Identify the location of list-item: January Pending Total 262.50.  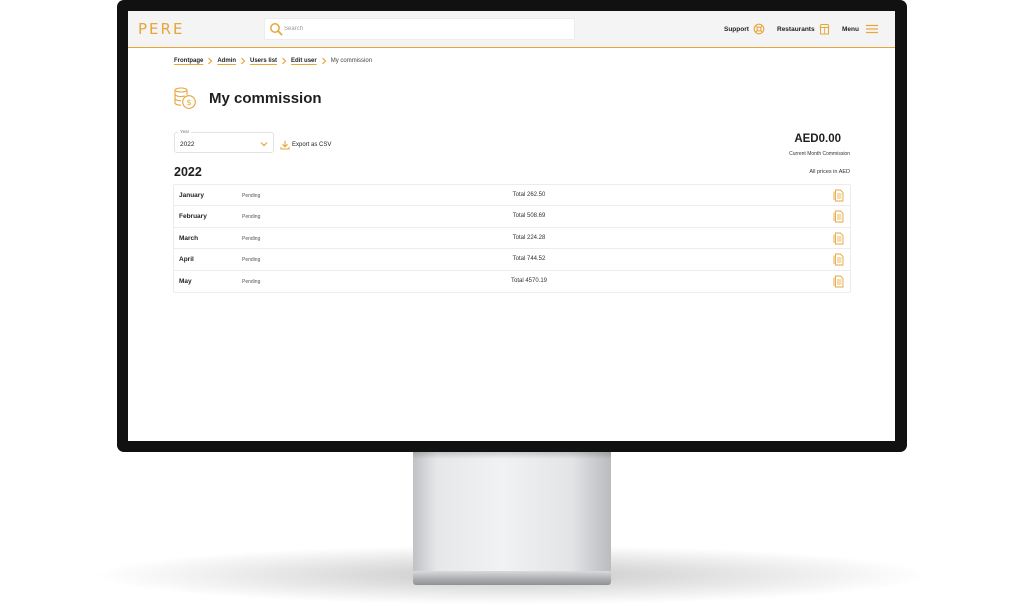
(512, 196).